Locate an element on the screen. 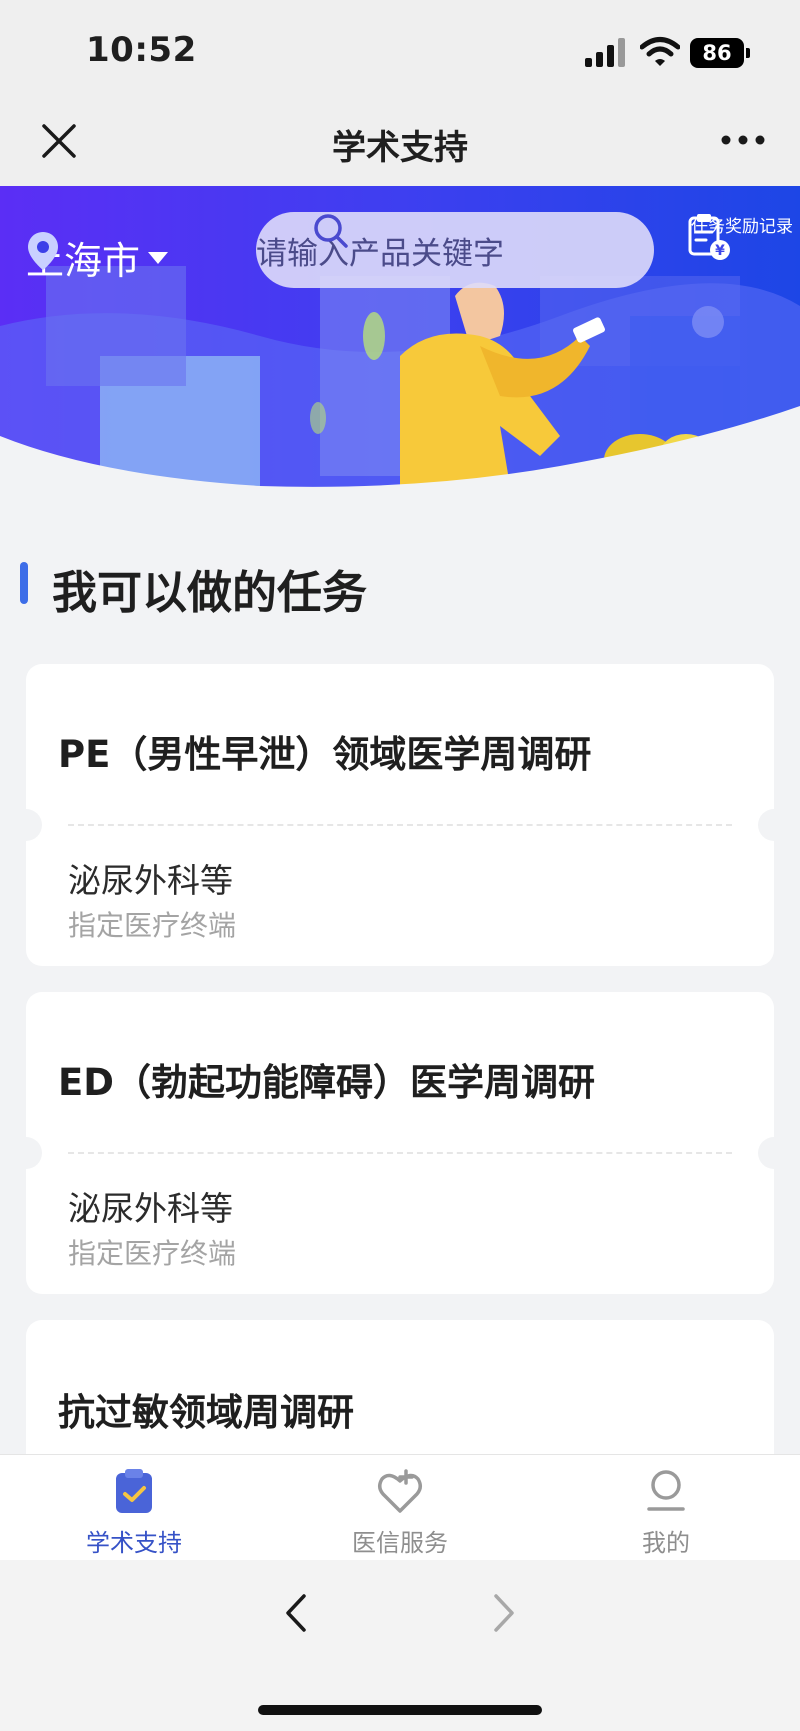  tab-label: 医信服务 is located at coordinates (400, 1543).